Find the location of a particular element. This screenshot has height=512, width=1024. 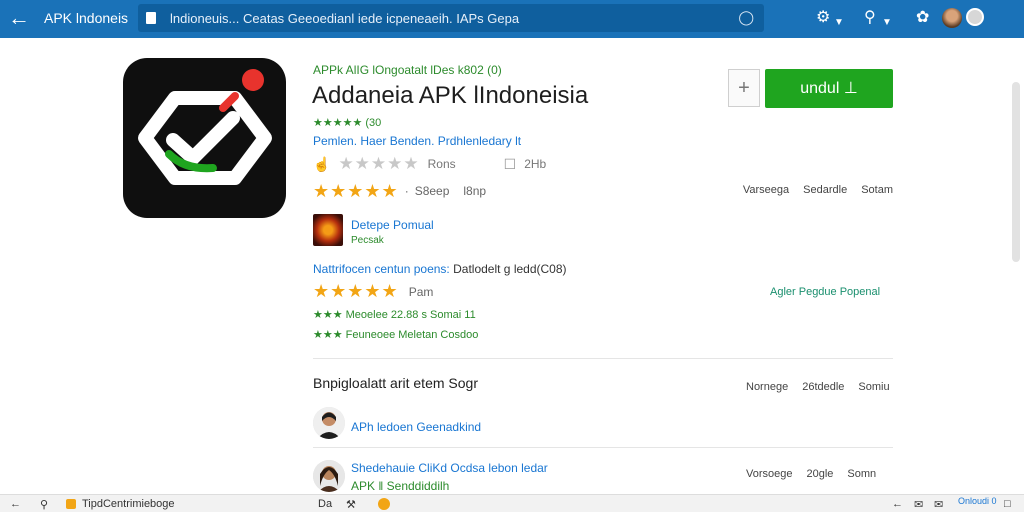

add-button: + is located at coordinates (744, 88).